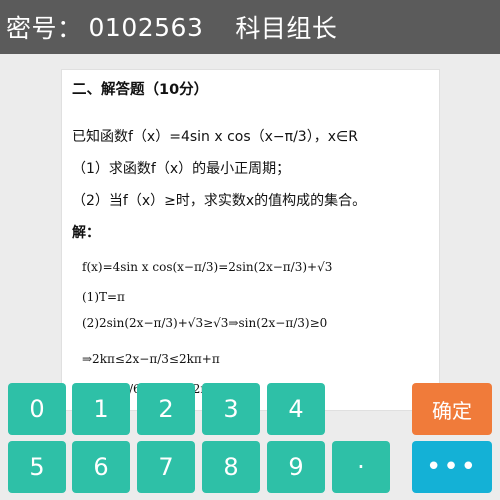 The width and height of the screenshot is (500, 500). Describe the element at coordinates (231, 409) in the screenshot. I see `key-3: 3` at that location.